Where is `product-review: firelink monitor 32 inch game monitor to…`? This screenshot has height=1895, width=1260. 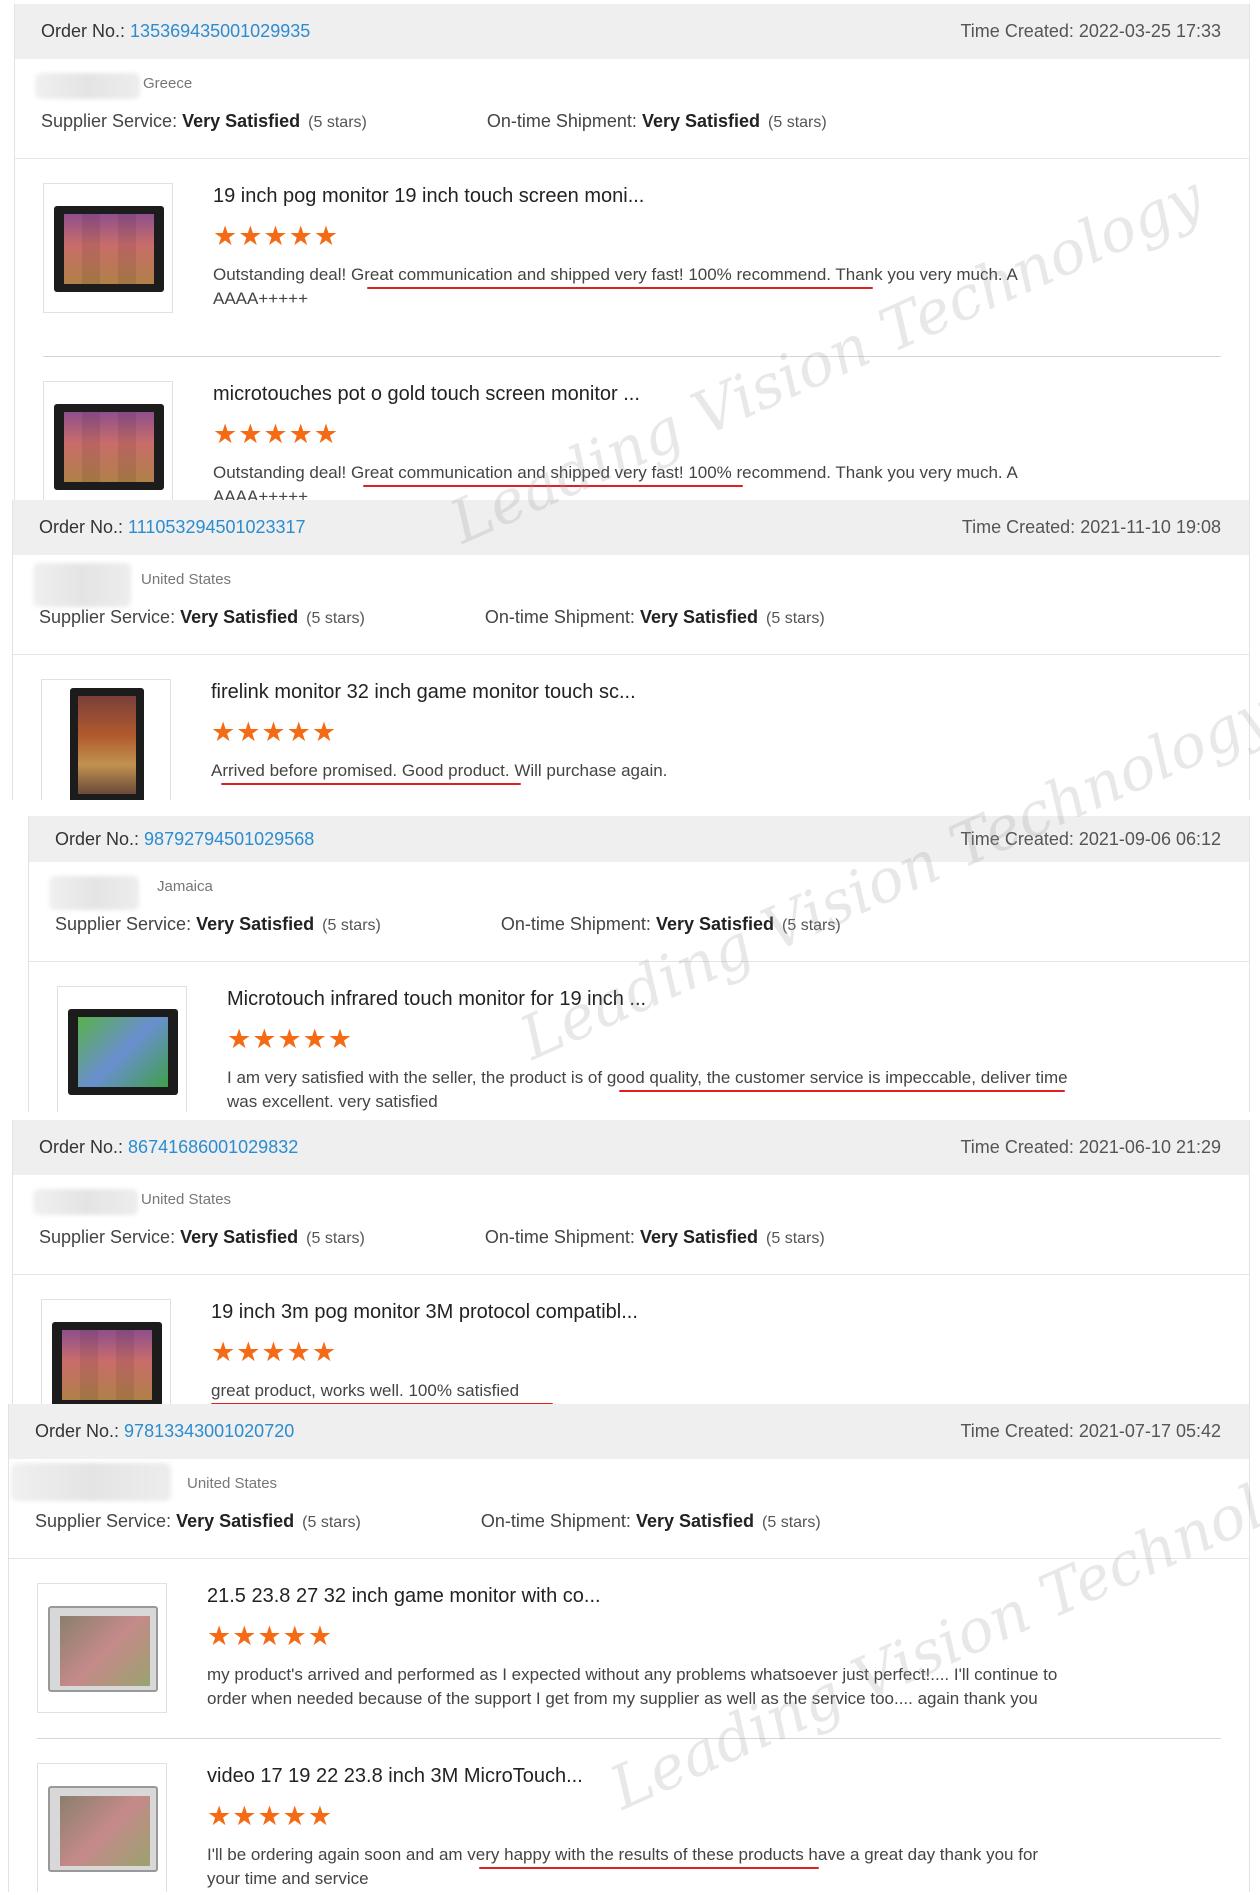
product-review: firelink monitor 32 inch game monitor to… is located at coordinates (631, 727).